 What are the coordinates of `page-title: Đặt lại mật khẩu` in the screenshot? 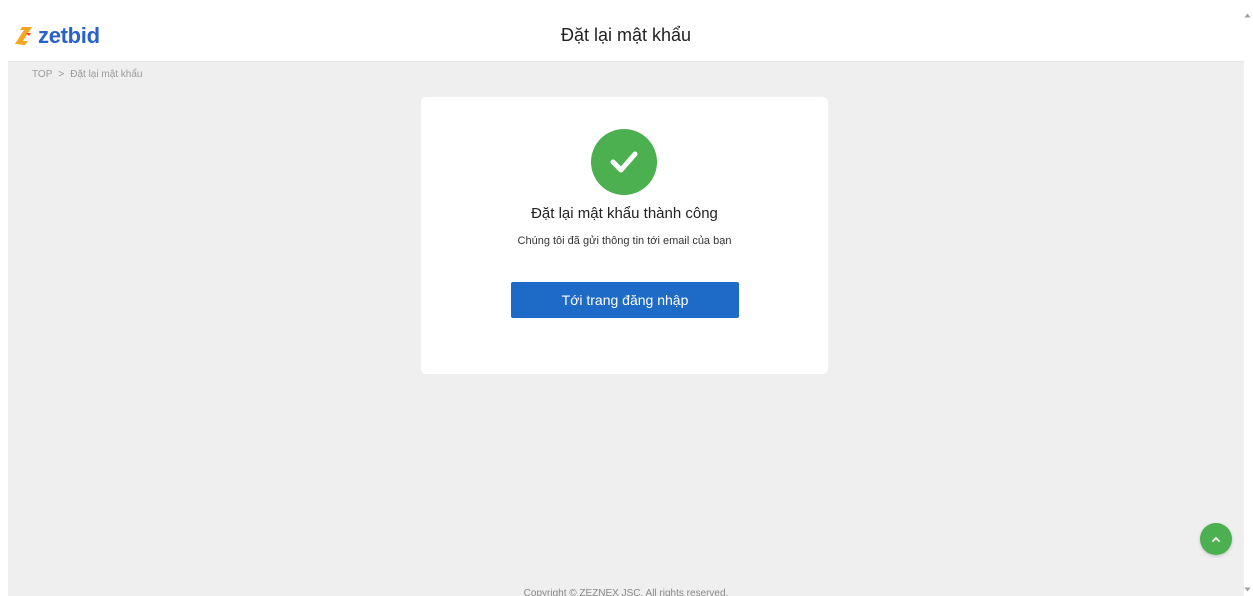 It's located at (626, 35).